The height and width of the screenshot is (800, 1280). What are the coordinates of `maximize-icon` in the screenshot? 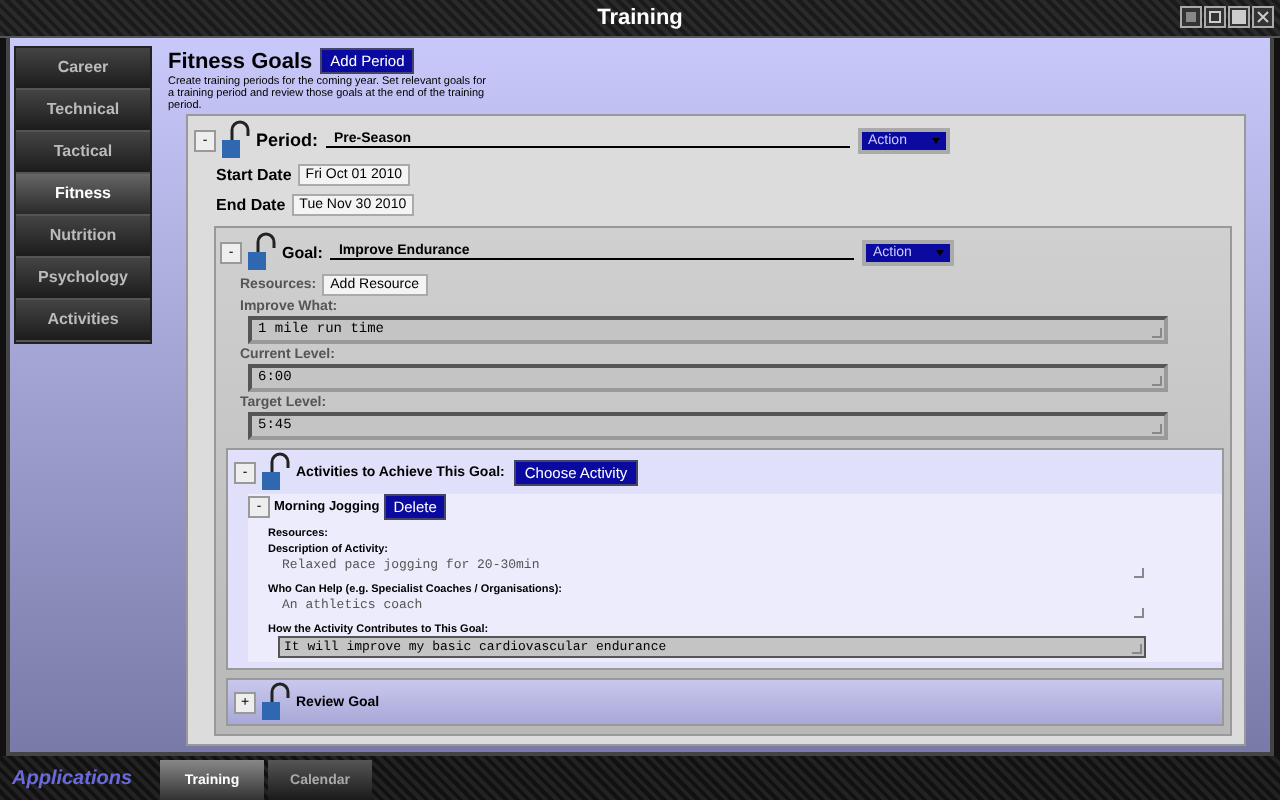 It's located at (1239, 17).